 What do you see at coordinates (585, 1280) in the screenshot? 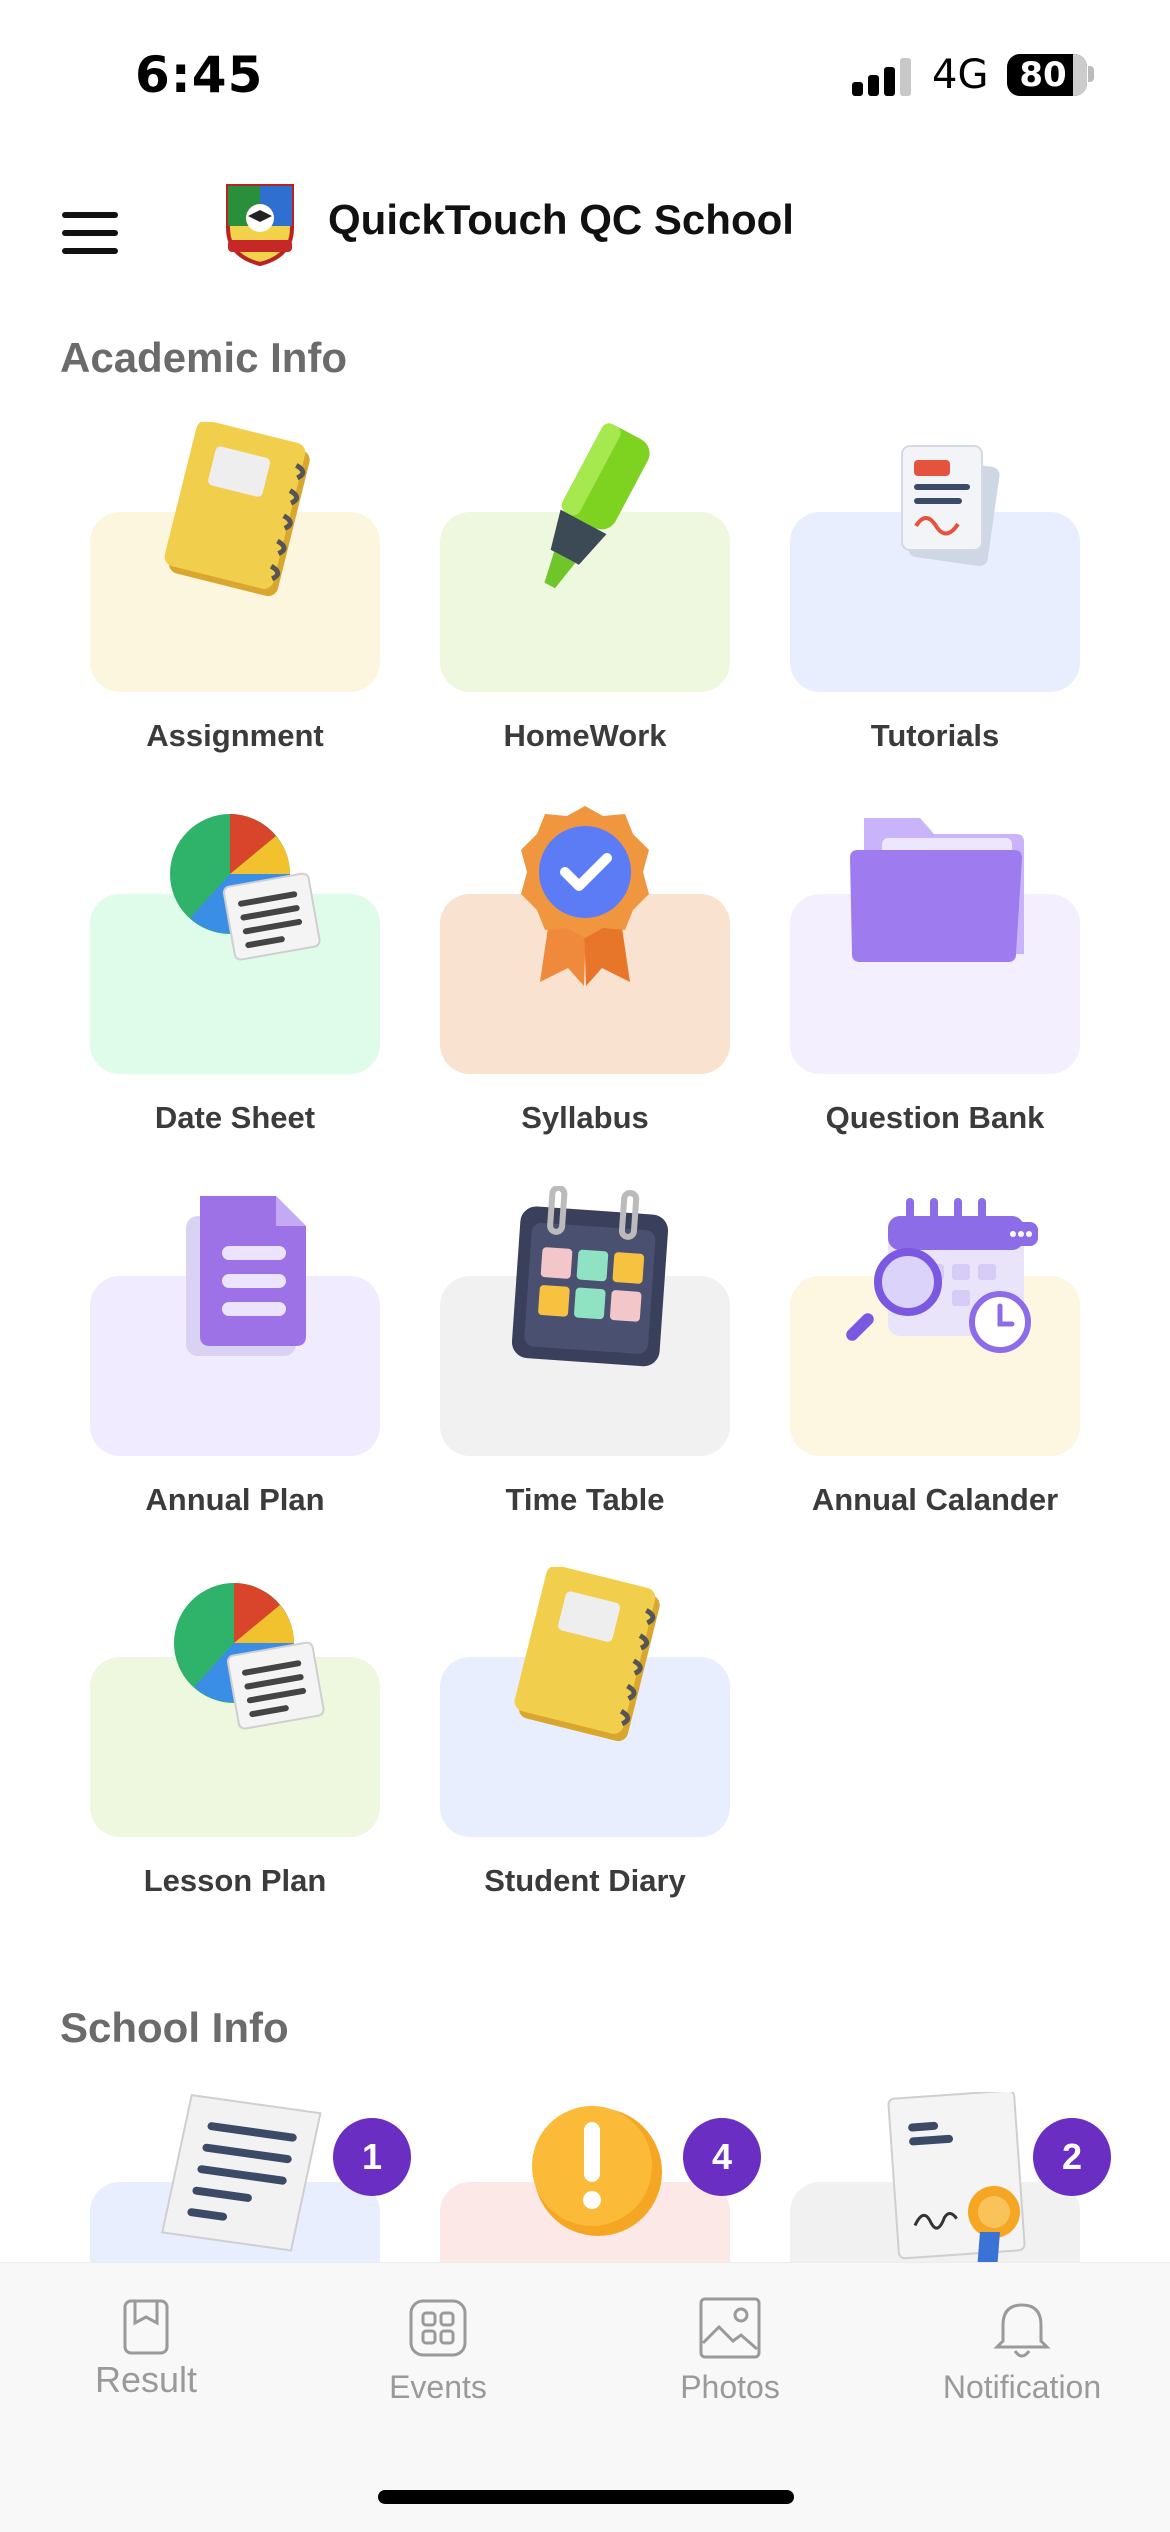
I see `calendar-grid-icon` at bounding box center [585, 1280].